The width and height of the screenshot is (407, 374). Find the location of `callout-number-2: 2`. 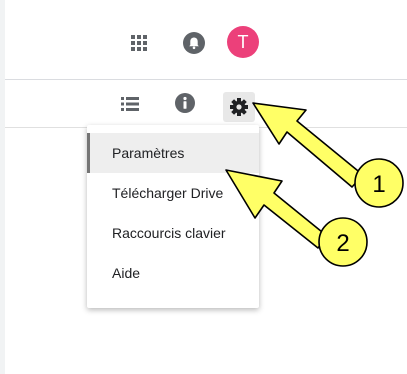

callout-number-2: 2 is located at coordinates (342, 243).